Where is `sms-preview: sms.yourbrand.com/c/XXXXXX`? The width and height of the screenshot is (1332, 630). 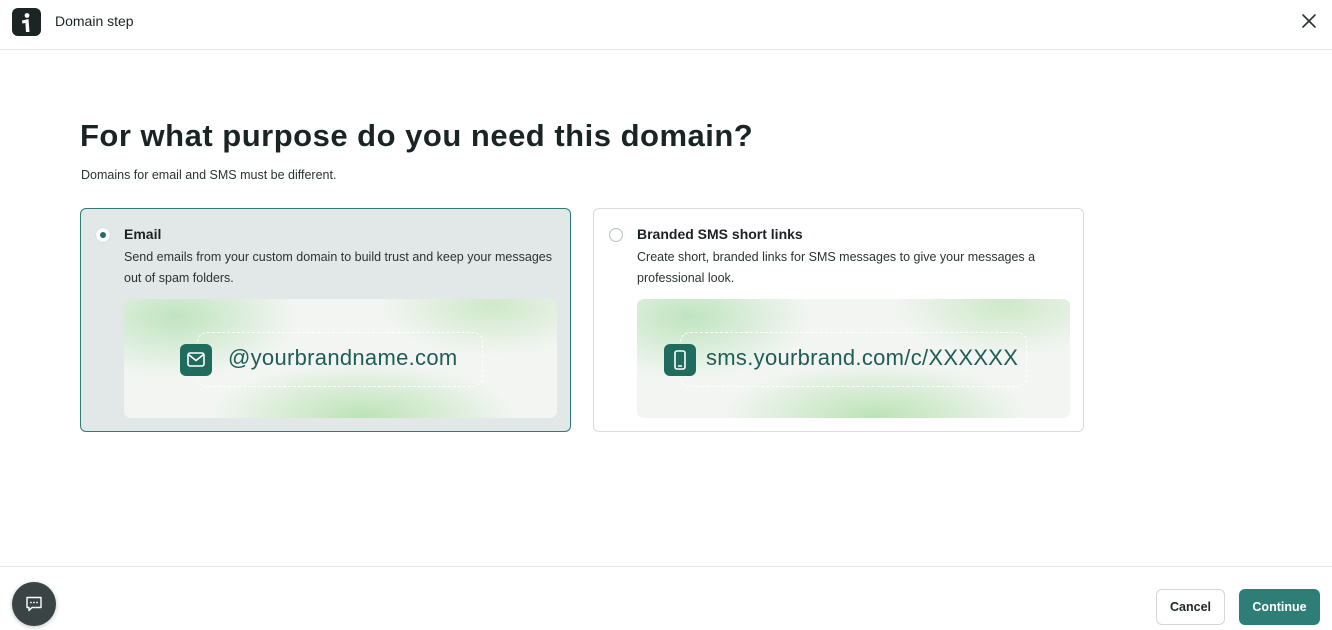
sms-preview: sms.yourbrand.com/c/XXXXXX is located at coordinates (853, 358).